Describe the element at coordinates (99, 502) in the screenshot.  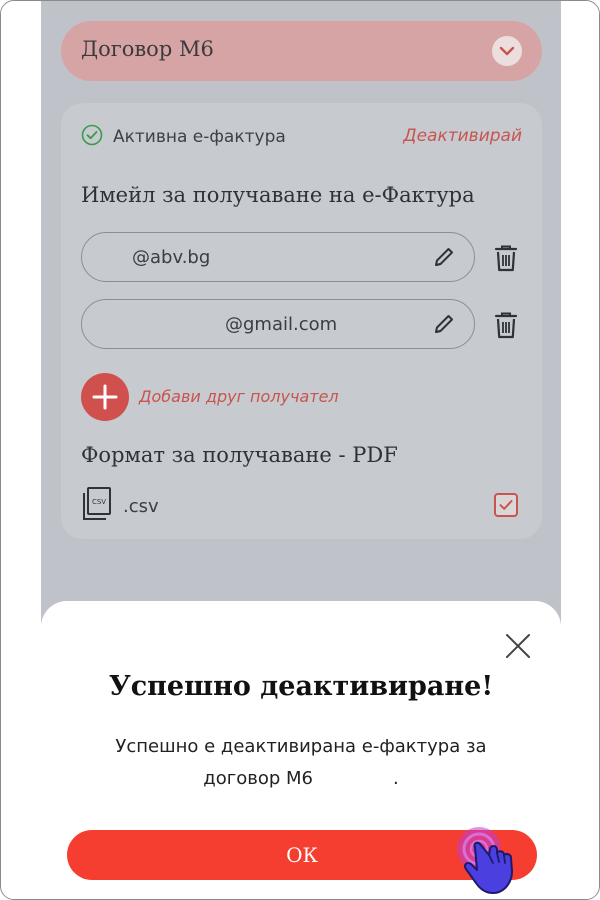
I see `svg-text: CSV` at that location.